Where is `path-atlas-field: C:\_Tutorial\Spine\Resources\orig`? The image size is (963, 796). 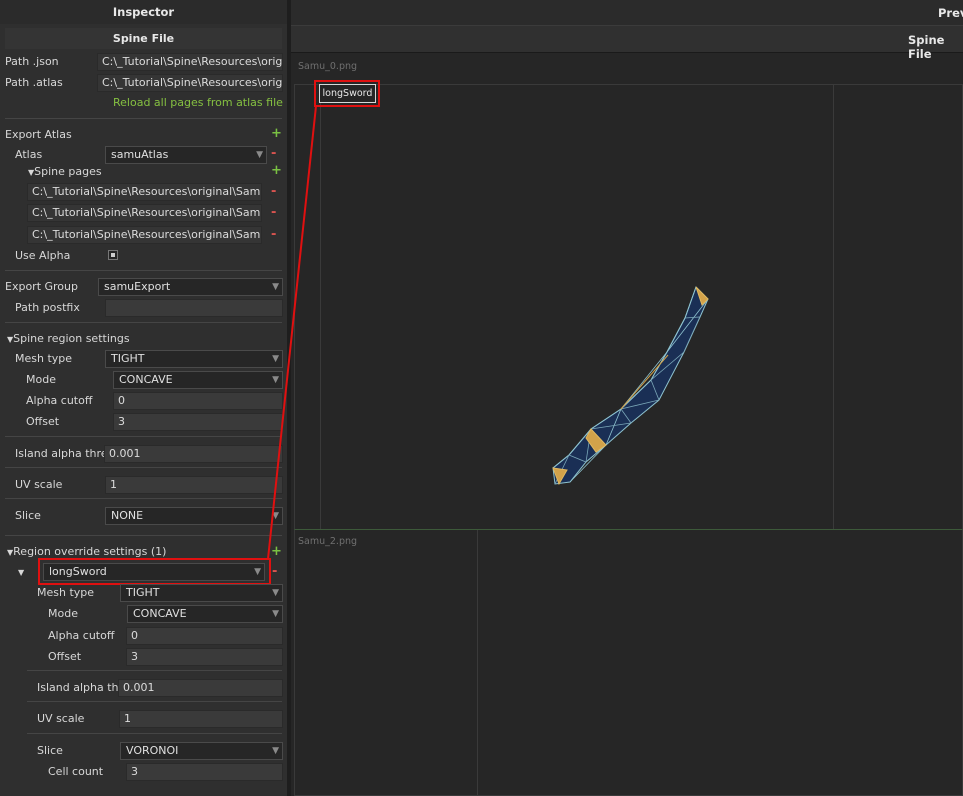 path-atlas-field: C:\_Tutorial\Spine\Resources\orig is located at coordinates (190, 83).